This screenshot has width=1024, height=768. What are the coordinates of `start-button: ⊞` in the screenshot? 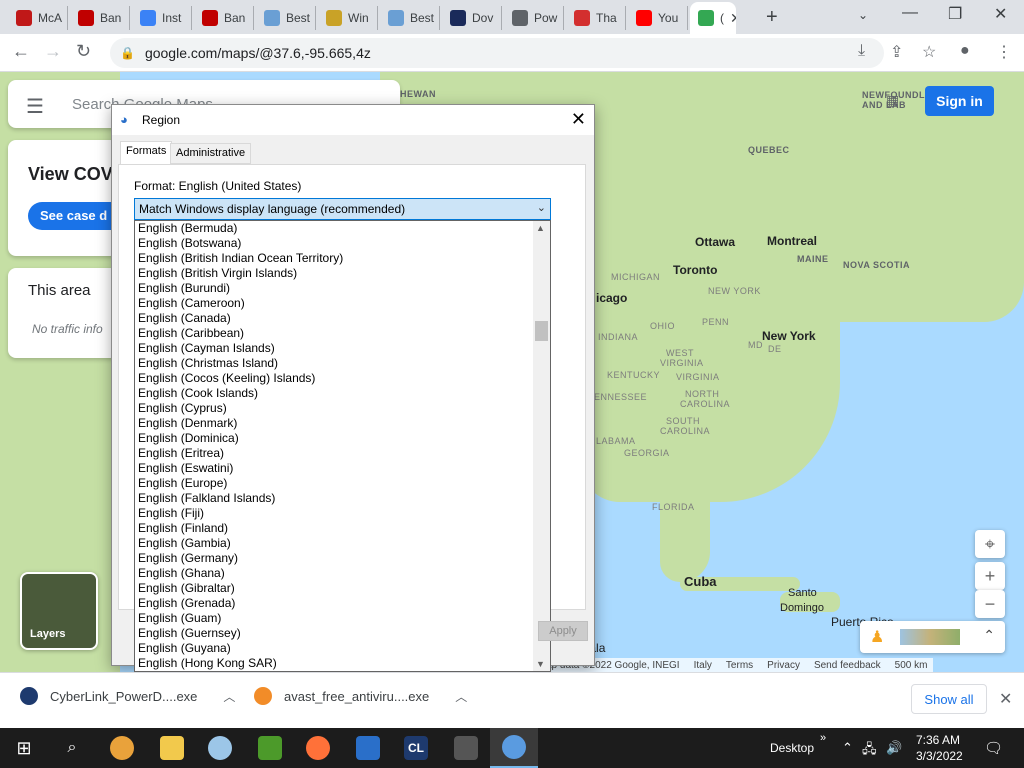 It's located at (24, 748).